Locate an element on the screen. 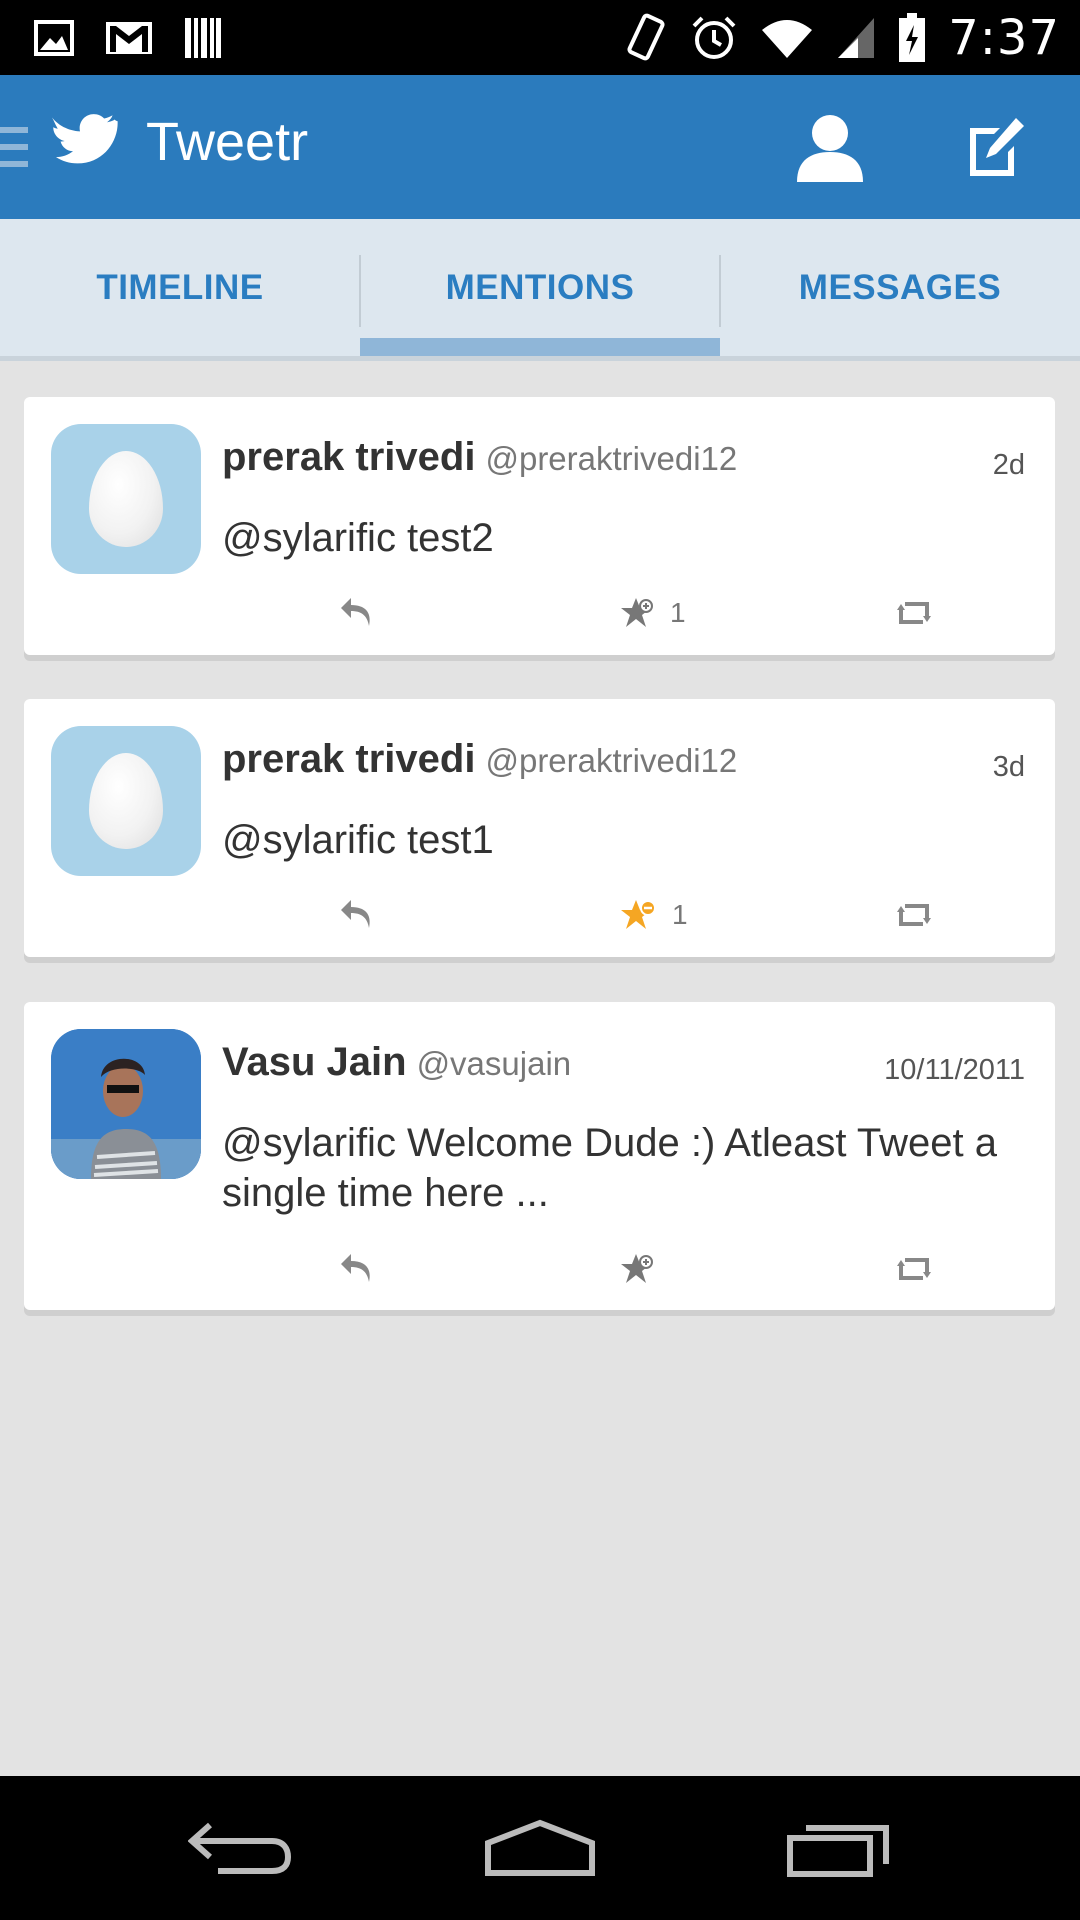  battery-icon is located at coordinates (912, 37).